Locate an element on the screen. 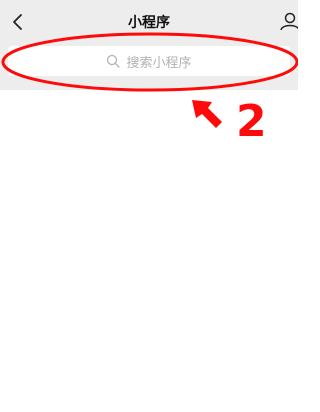  search-icon is located at coordinates (114, 61).